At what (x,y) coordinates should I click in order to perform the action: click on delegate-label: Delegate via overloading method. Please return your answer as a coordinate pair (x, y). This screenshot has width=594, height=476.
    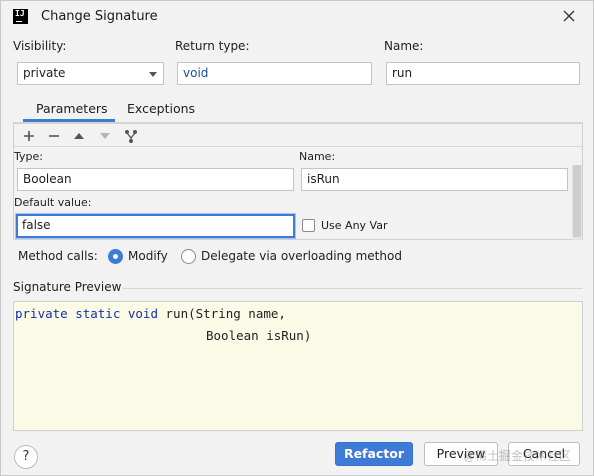
    Looking at the image, I should click on (301, 256).